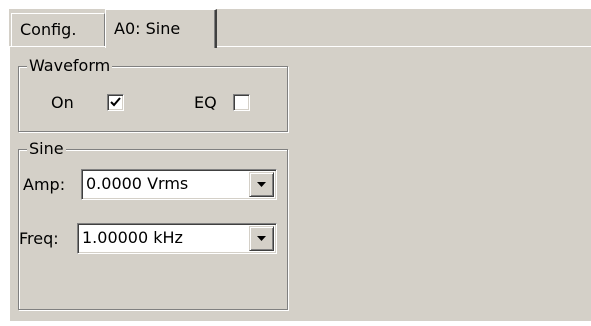 The height and width of the screenshot is (326, 591). I want to click on waveform-group: Waveform On EQ, so click(153, 94).